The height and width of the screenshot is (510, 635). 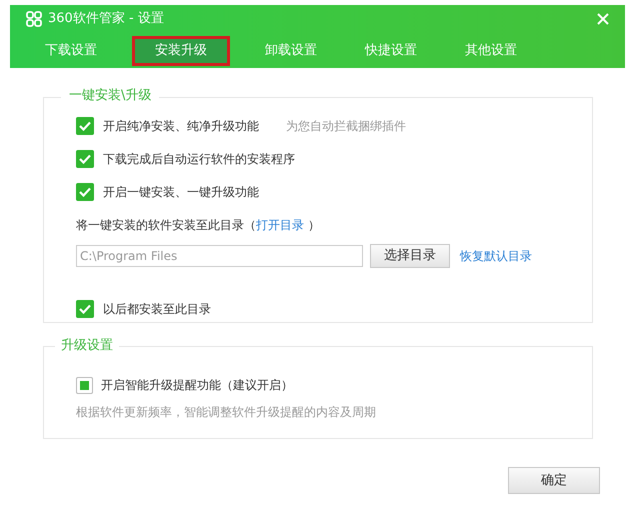 I want to click on tab: 其他设置, so click(x=491, y=51).